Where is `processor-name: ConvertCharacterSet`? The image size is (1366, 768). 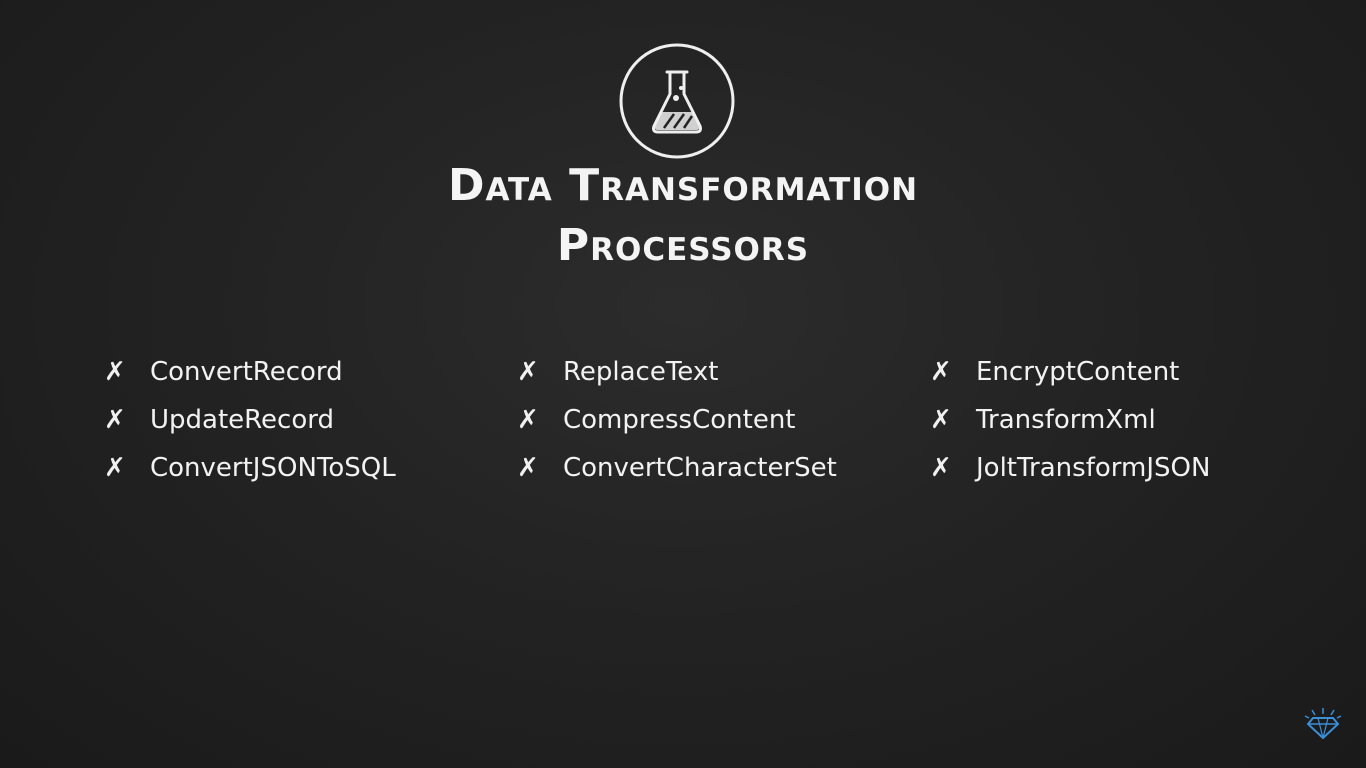 processor-name: ConvertCharacterSet is located at coordinates (700, 468).